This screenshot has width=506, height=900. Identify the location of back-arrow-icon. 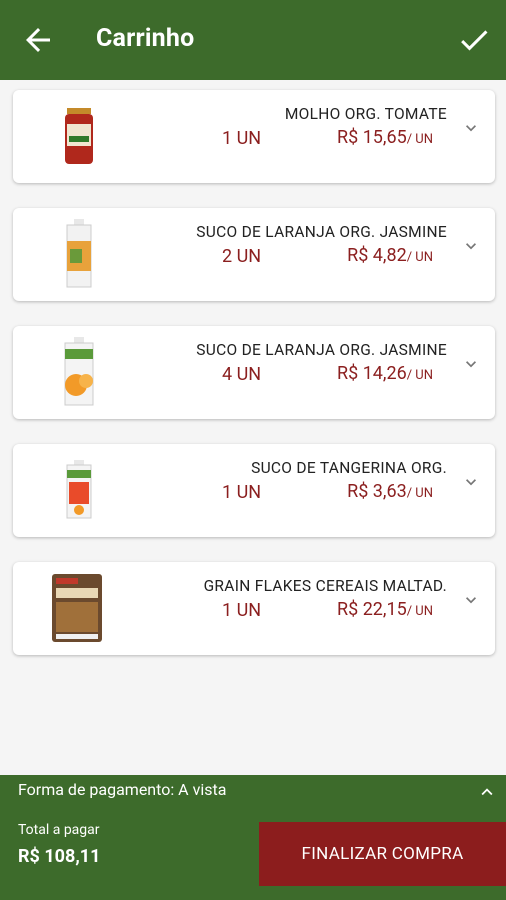
(38, 40).